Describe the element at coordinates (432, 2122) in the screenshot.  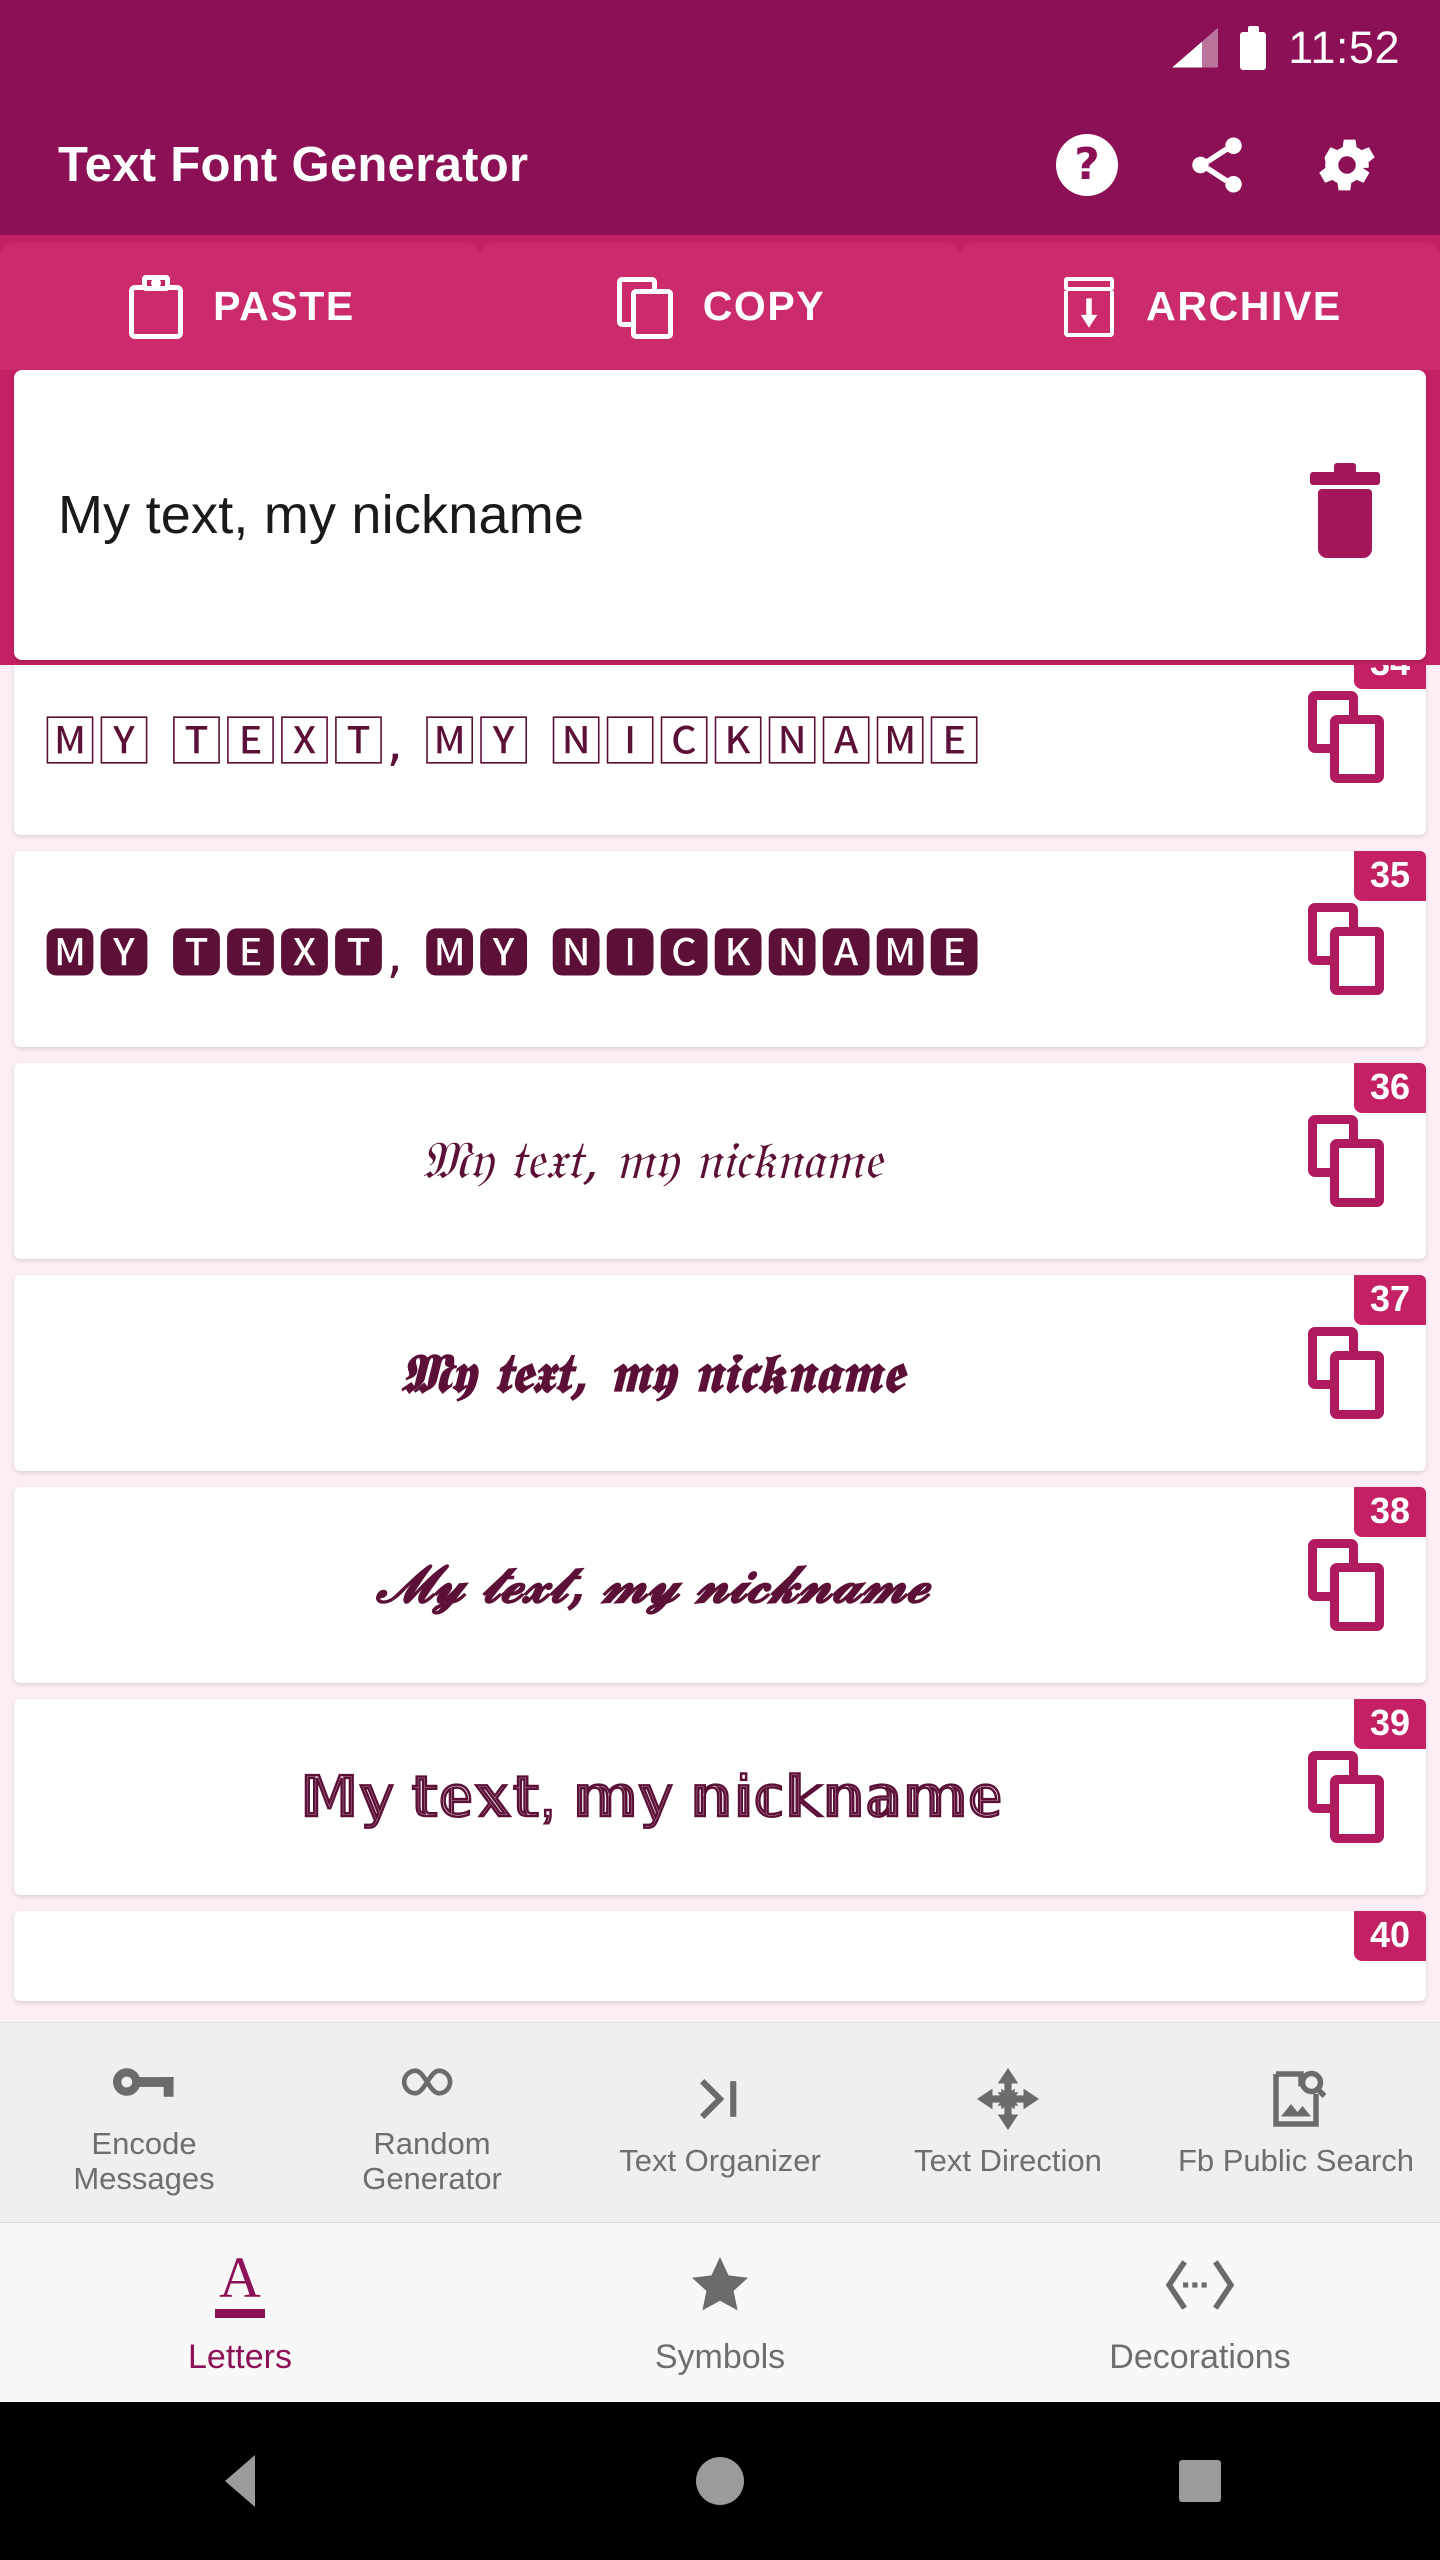
I see `tool-random-generator: Random Generator` at that location.